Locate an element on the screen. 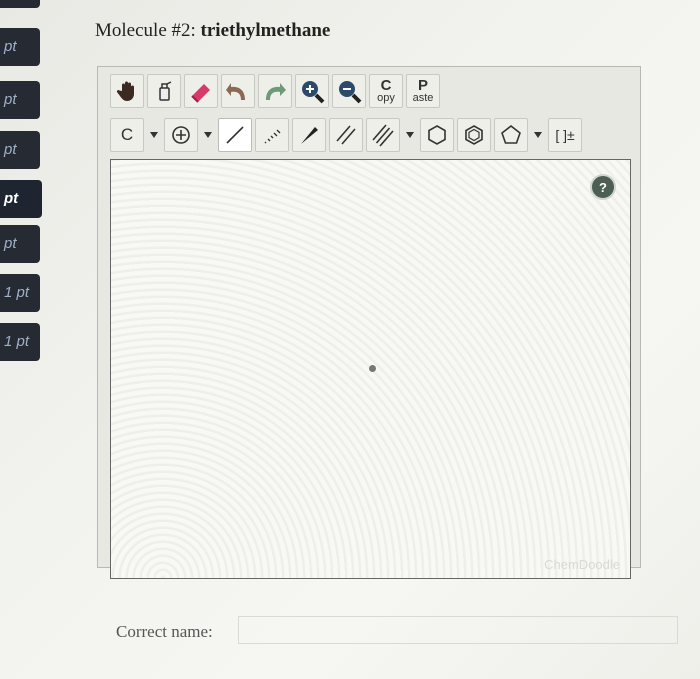 Image resolution: width=700 pixels, height=679 pixels. zoom-in-icon is located at coordinates (313, 92).